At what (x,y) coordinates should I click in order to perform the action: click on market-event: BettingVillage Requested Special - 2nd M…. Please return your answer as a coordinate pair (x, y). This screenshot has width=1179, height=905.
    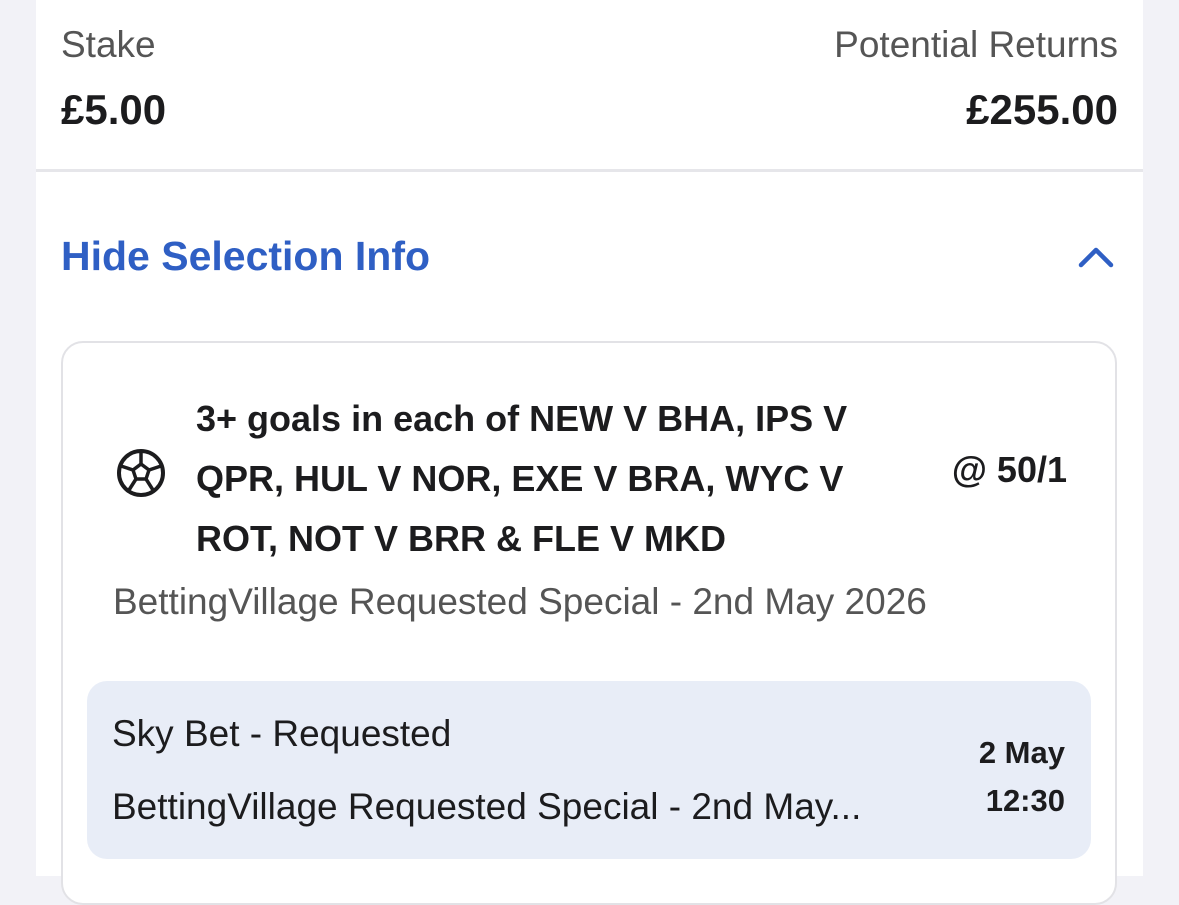
    Looking at the image, I should click on (487, 806).